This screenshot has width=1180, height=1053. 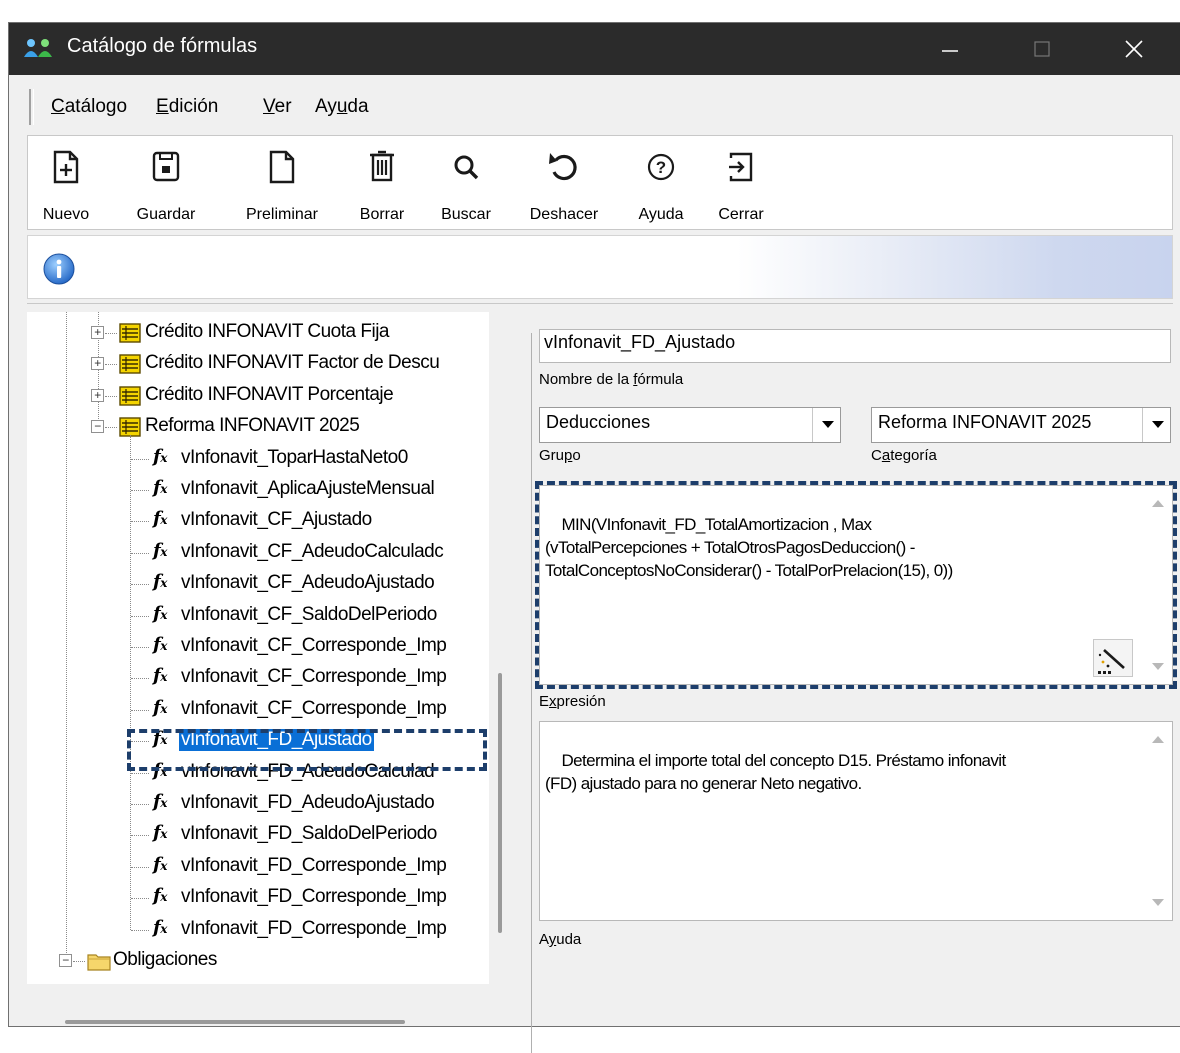 What do you see at coordinates (99, 962) in the screenshot?
I see `folder-icon` at bounding box center [99, 962].